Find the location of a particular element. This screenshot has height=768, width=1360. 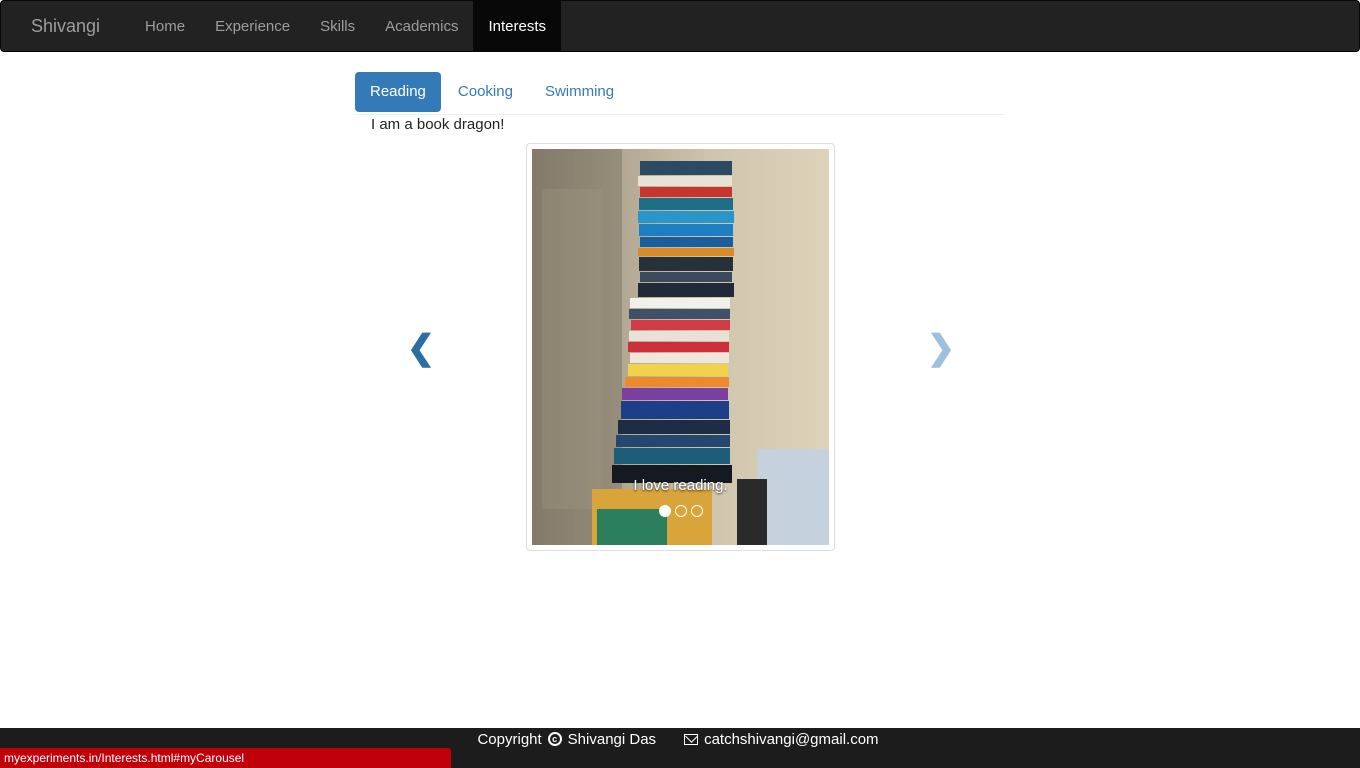

interest-tabs: Reading Cooking Swimming is located at coordinates (680, 93).